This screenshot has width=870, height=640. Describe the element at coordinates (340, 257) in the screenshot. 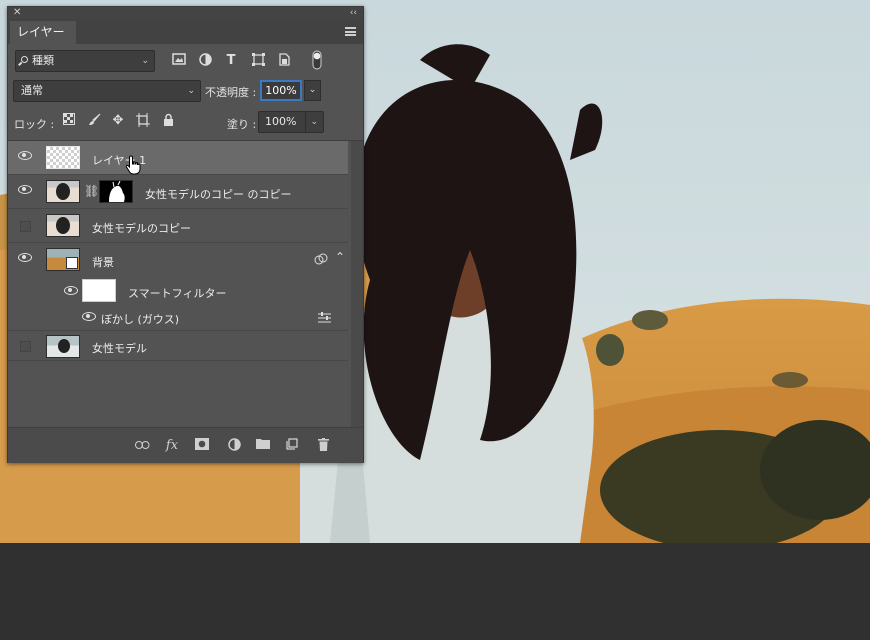

I see `chevron-up-icon: ⌃` at that location.